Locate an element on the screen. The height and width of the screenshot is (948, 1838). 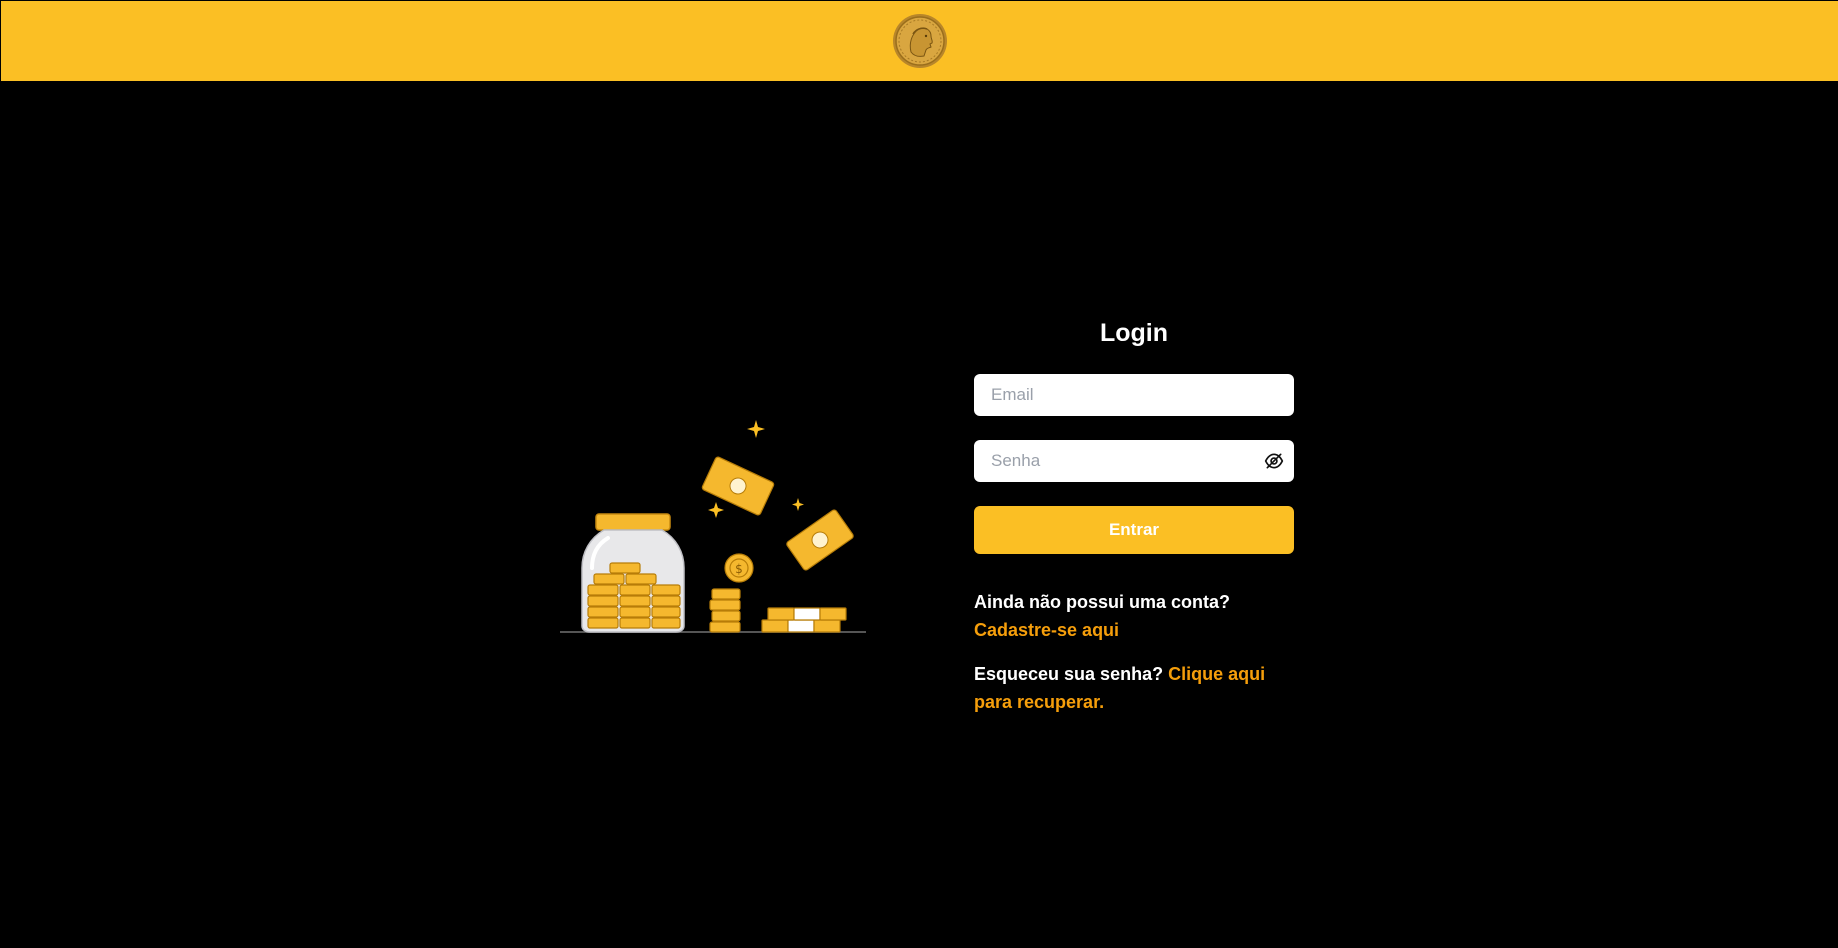
savings-illustration-icon: $ is located at coordinates (713, 526).